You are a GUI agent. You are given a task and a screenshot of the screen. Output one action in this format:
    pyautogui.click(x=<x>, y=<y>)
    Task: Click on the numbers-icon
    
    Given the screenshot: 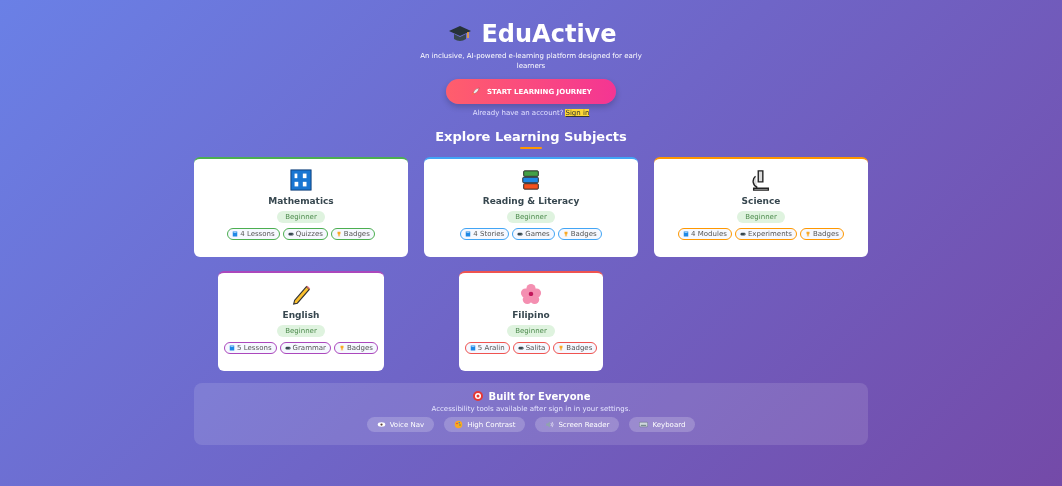 What is the action you would take?
    pyautogui.click(x=301, y=180)
    